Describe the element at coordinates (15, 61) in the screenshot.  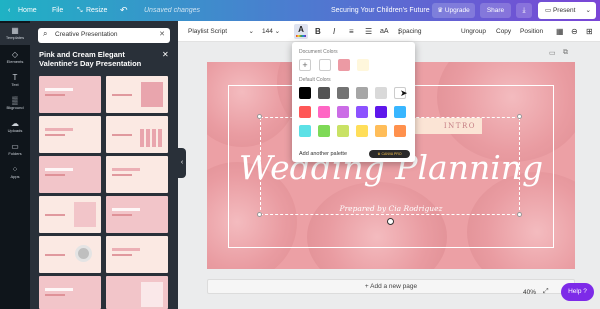
I see `rail-label: Elements` at that location.